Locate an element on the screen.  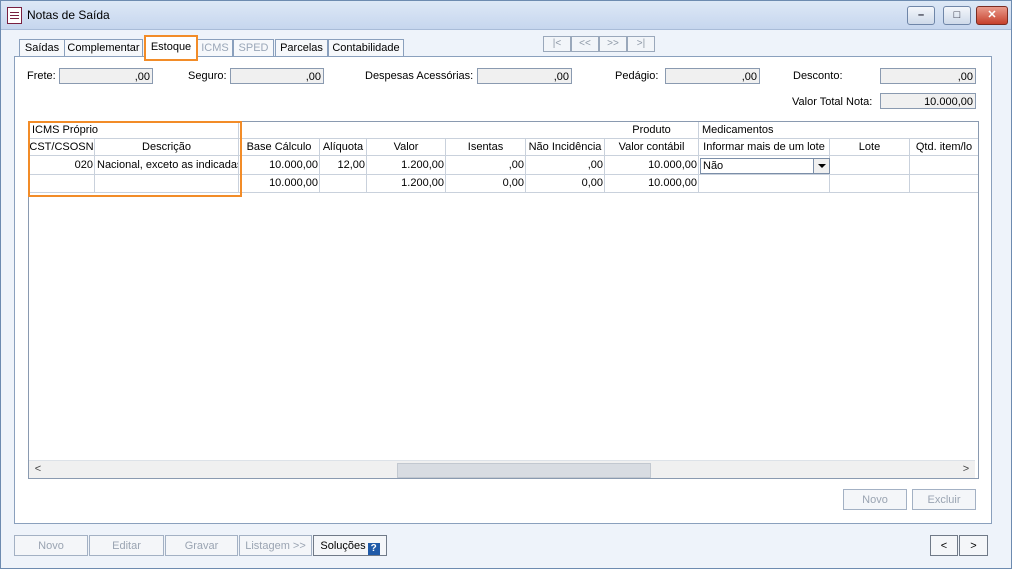
total-valor-contabil: 10.000,00 is located at coordinates (652, 184).